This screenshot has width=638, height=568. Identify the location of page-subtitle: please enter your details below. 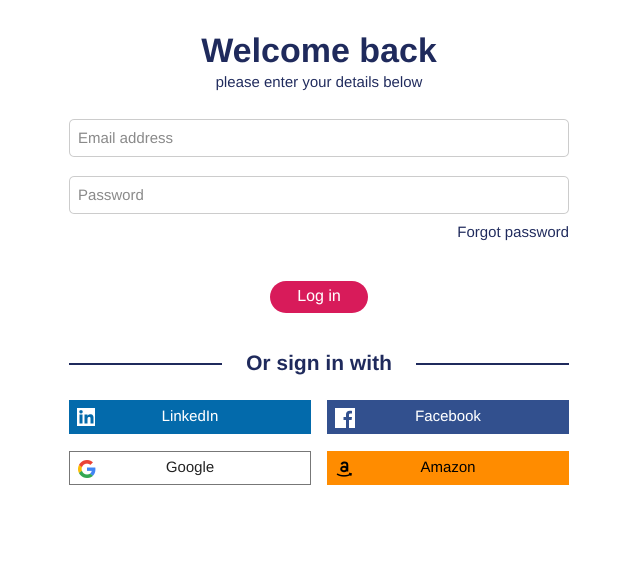
(319, 83).